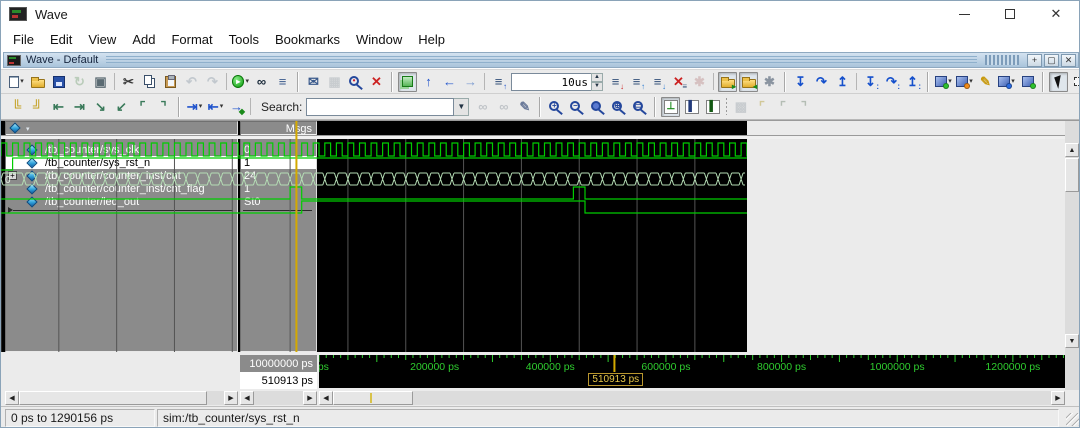 Image resolution: width=1080 pixels, height=428 pixels. I want to click on save-format-button: ▸, so click(727, 81).